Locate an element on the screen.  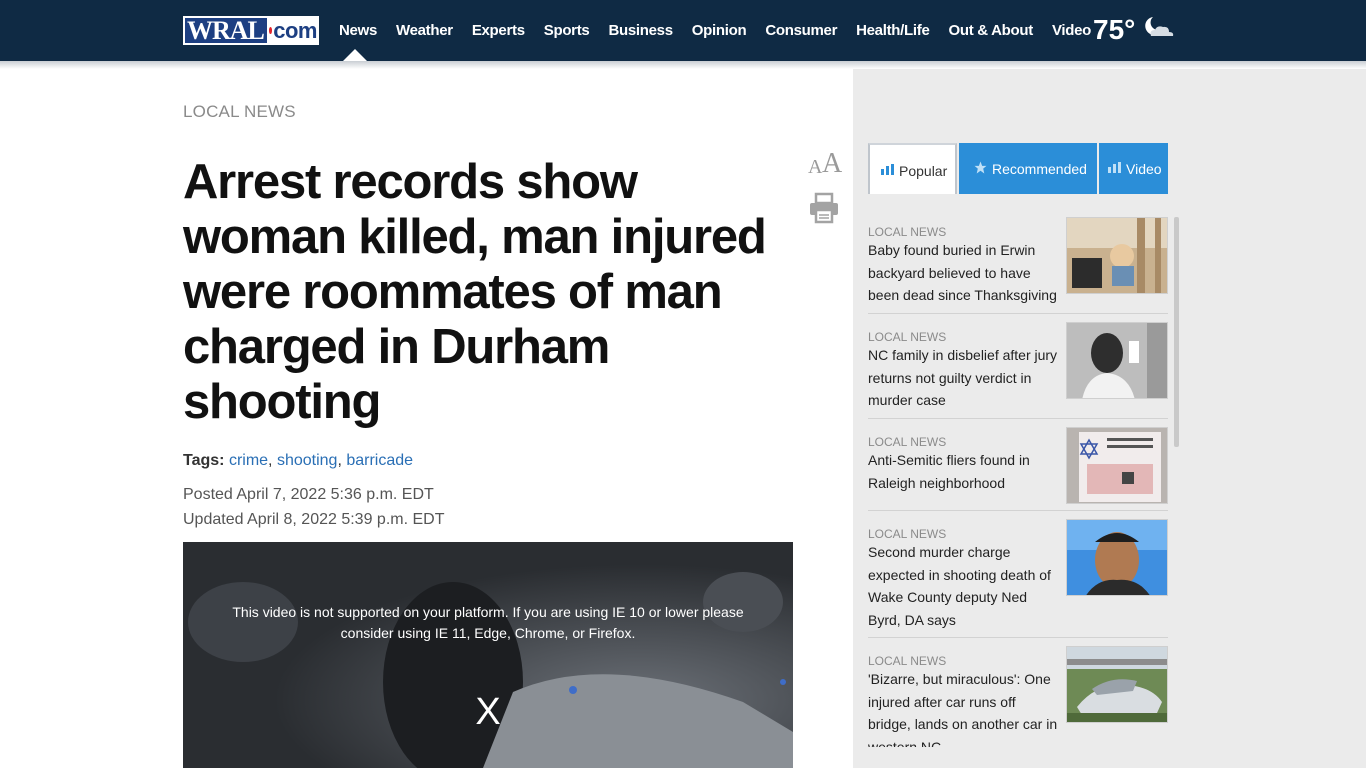
logo-dot is located at coordinates (270, 30).